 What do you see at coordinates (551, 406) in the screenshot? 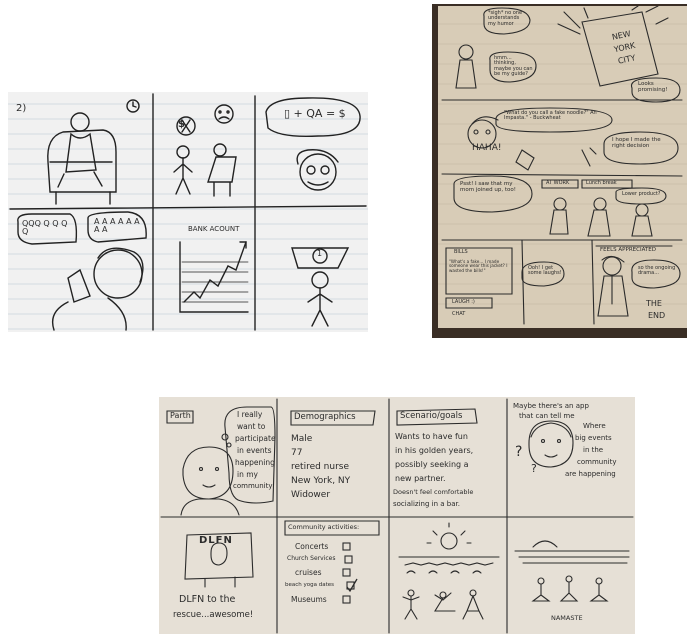
I see `app-idea-line-1: Maybe there's an app` at bounding box center [551, 406].